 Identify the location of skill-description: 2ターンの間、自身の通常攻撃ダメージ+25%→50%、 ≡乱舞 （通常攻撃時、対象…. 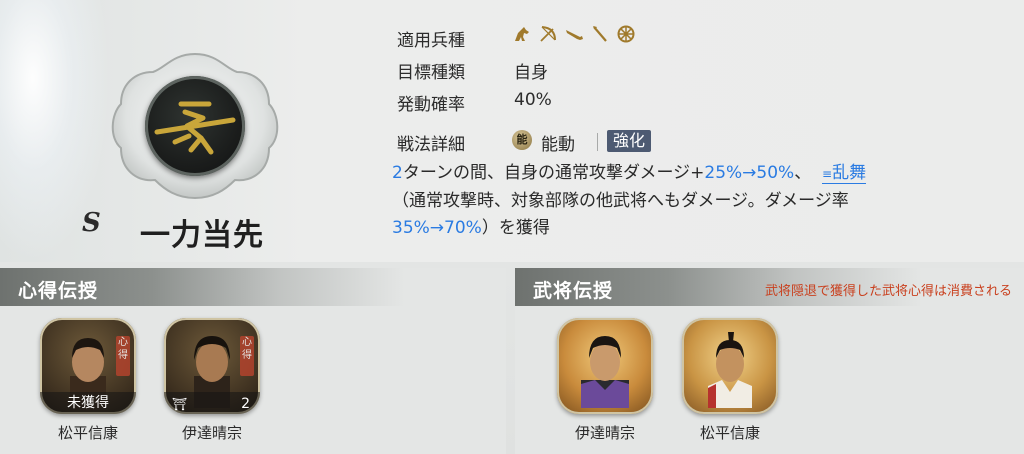
(694, 201).